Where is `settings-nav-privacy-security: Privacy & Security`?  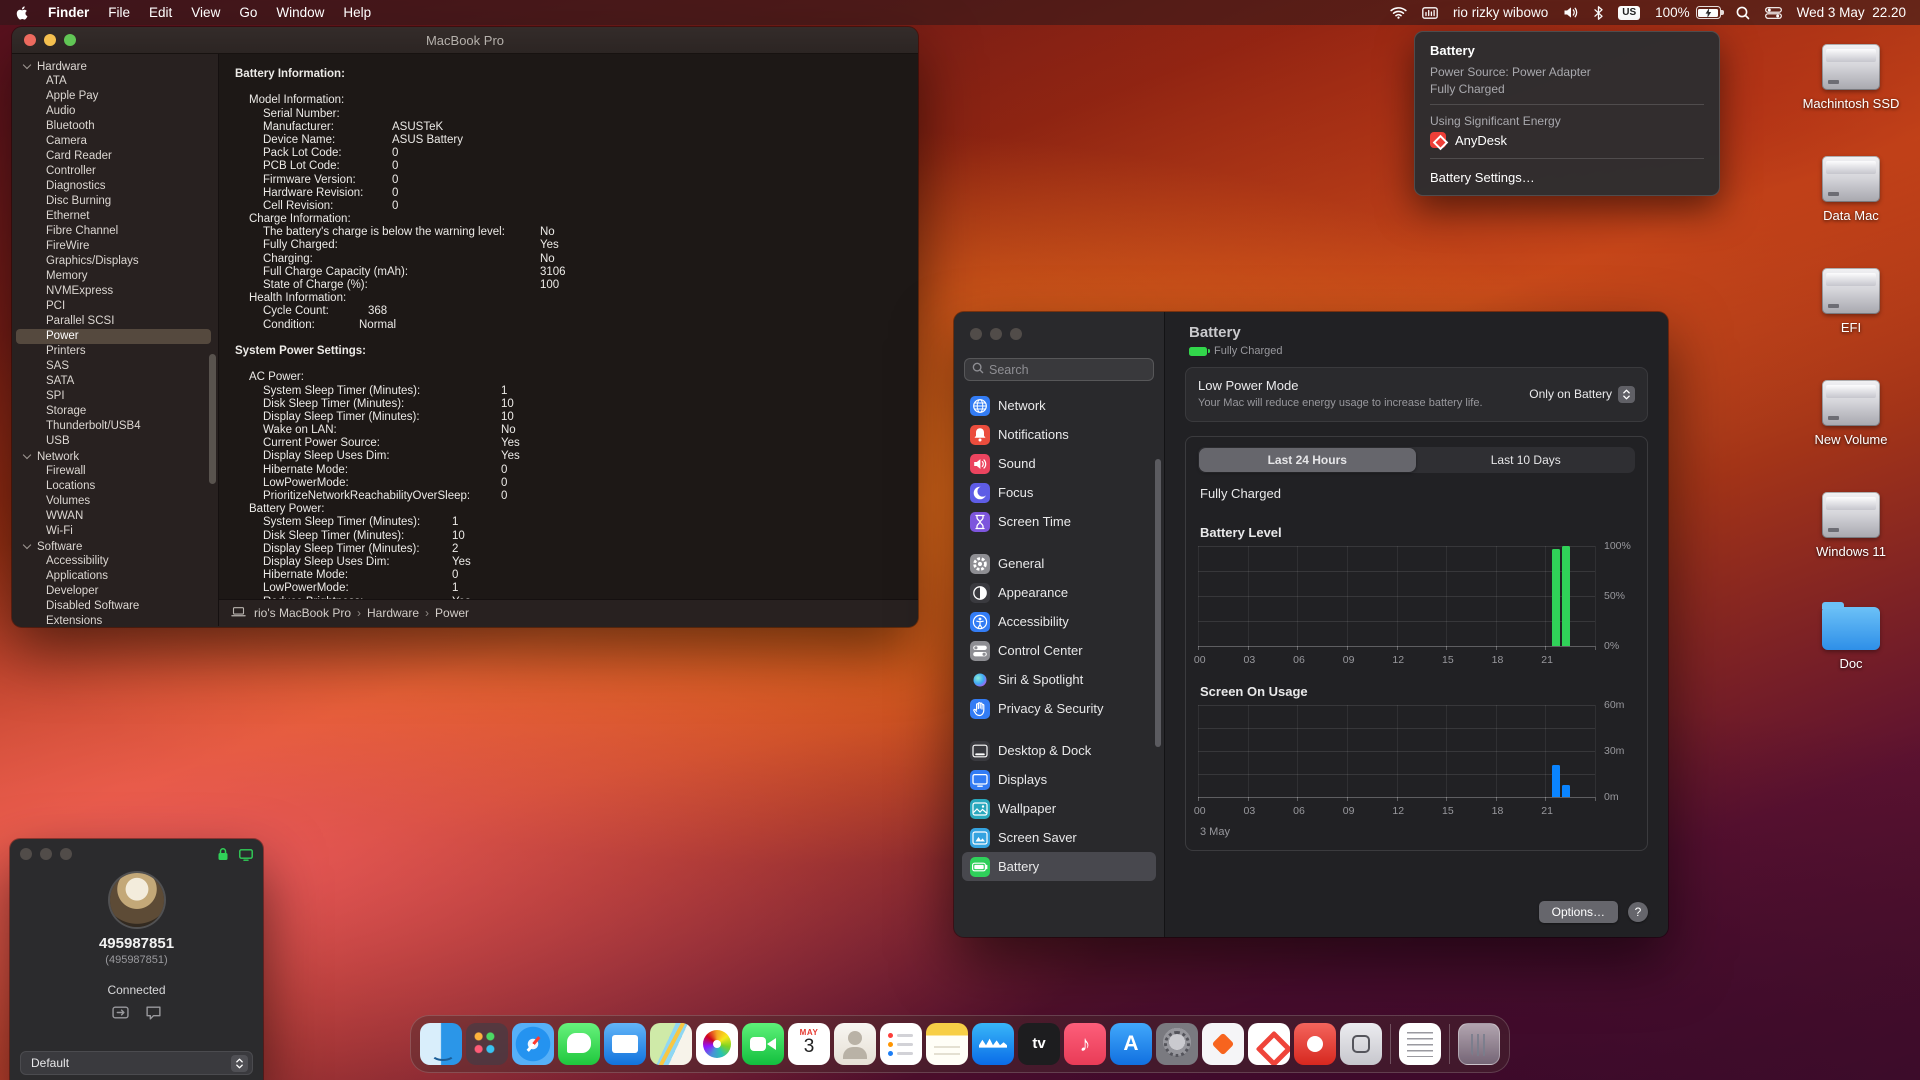
settings-nav-privacy-security: Privacy & Security is located at coordinates (1059, 708).